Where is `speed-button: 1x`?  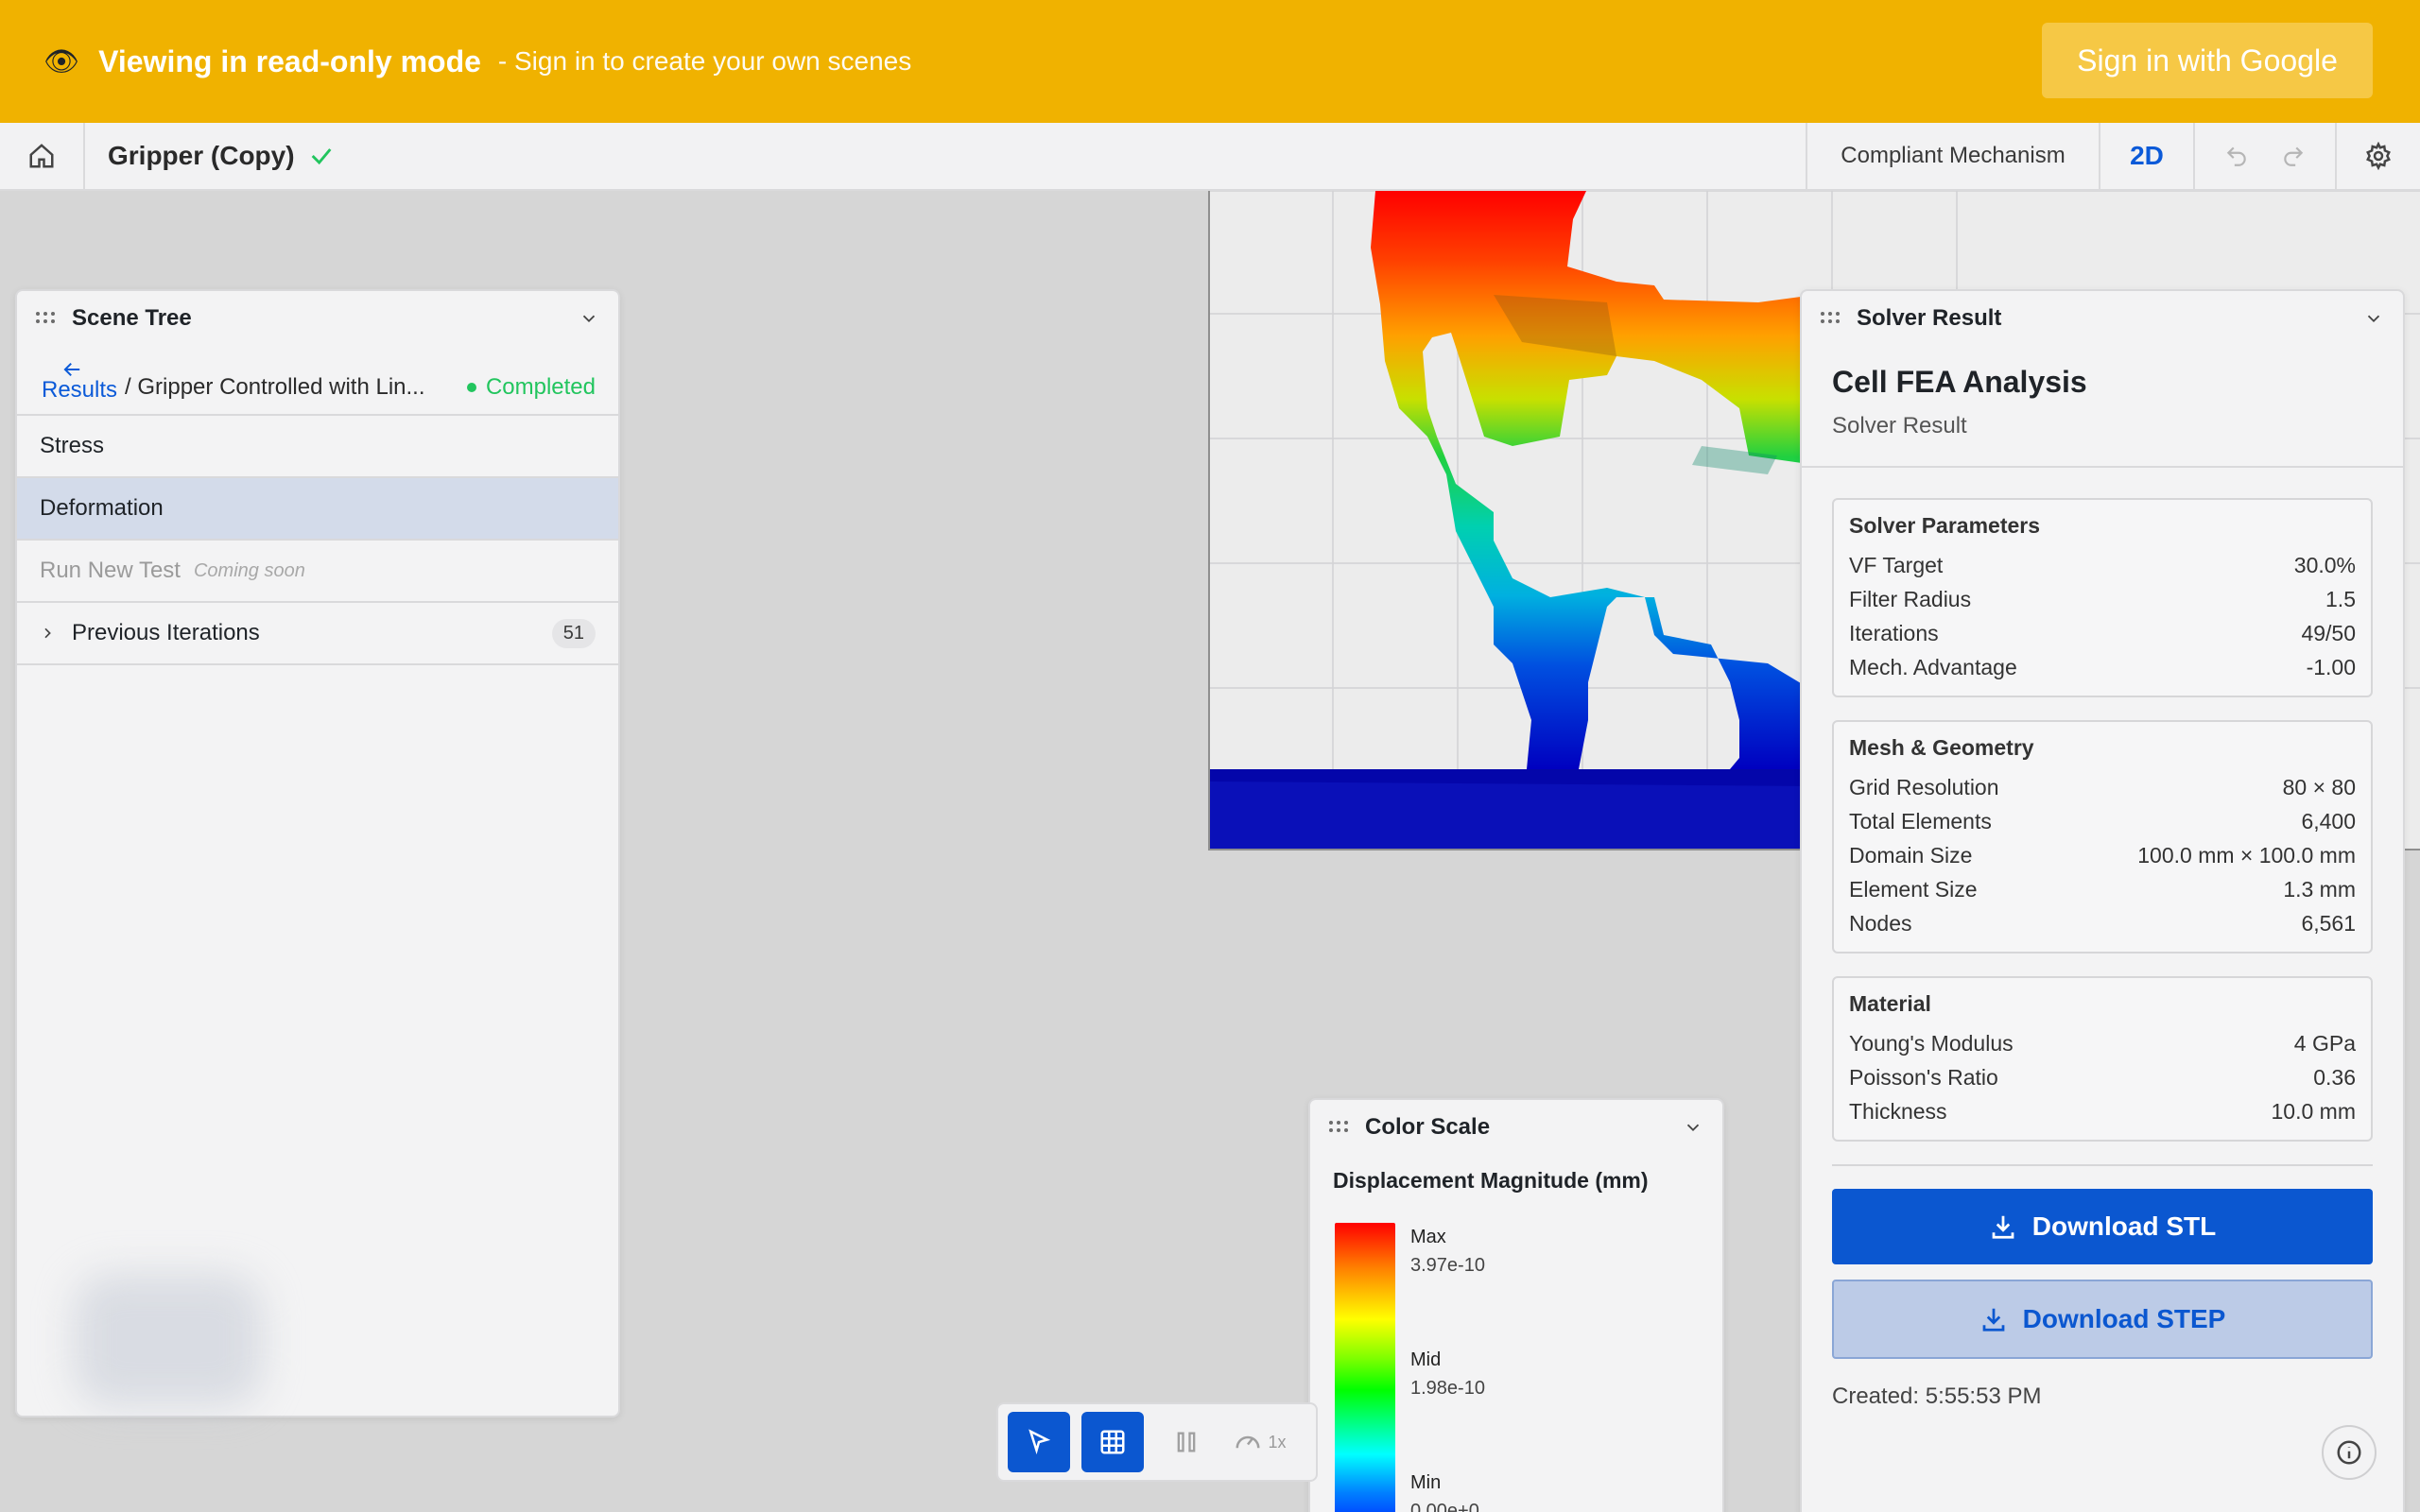
speed-button: 1x is located at coordinates (1260, 1442).